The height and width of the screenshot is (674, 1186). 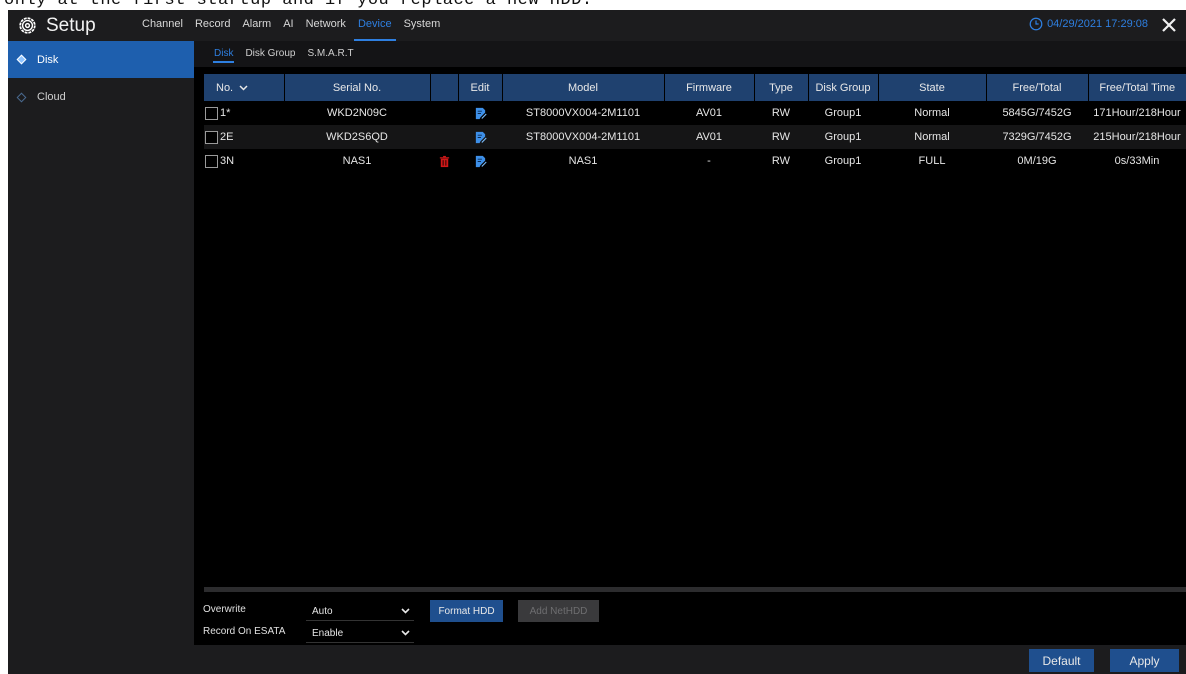 I want to click on nav-item-ai: AI, so click(x=288, y=25).